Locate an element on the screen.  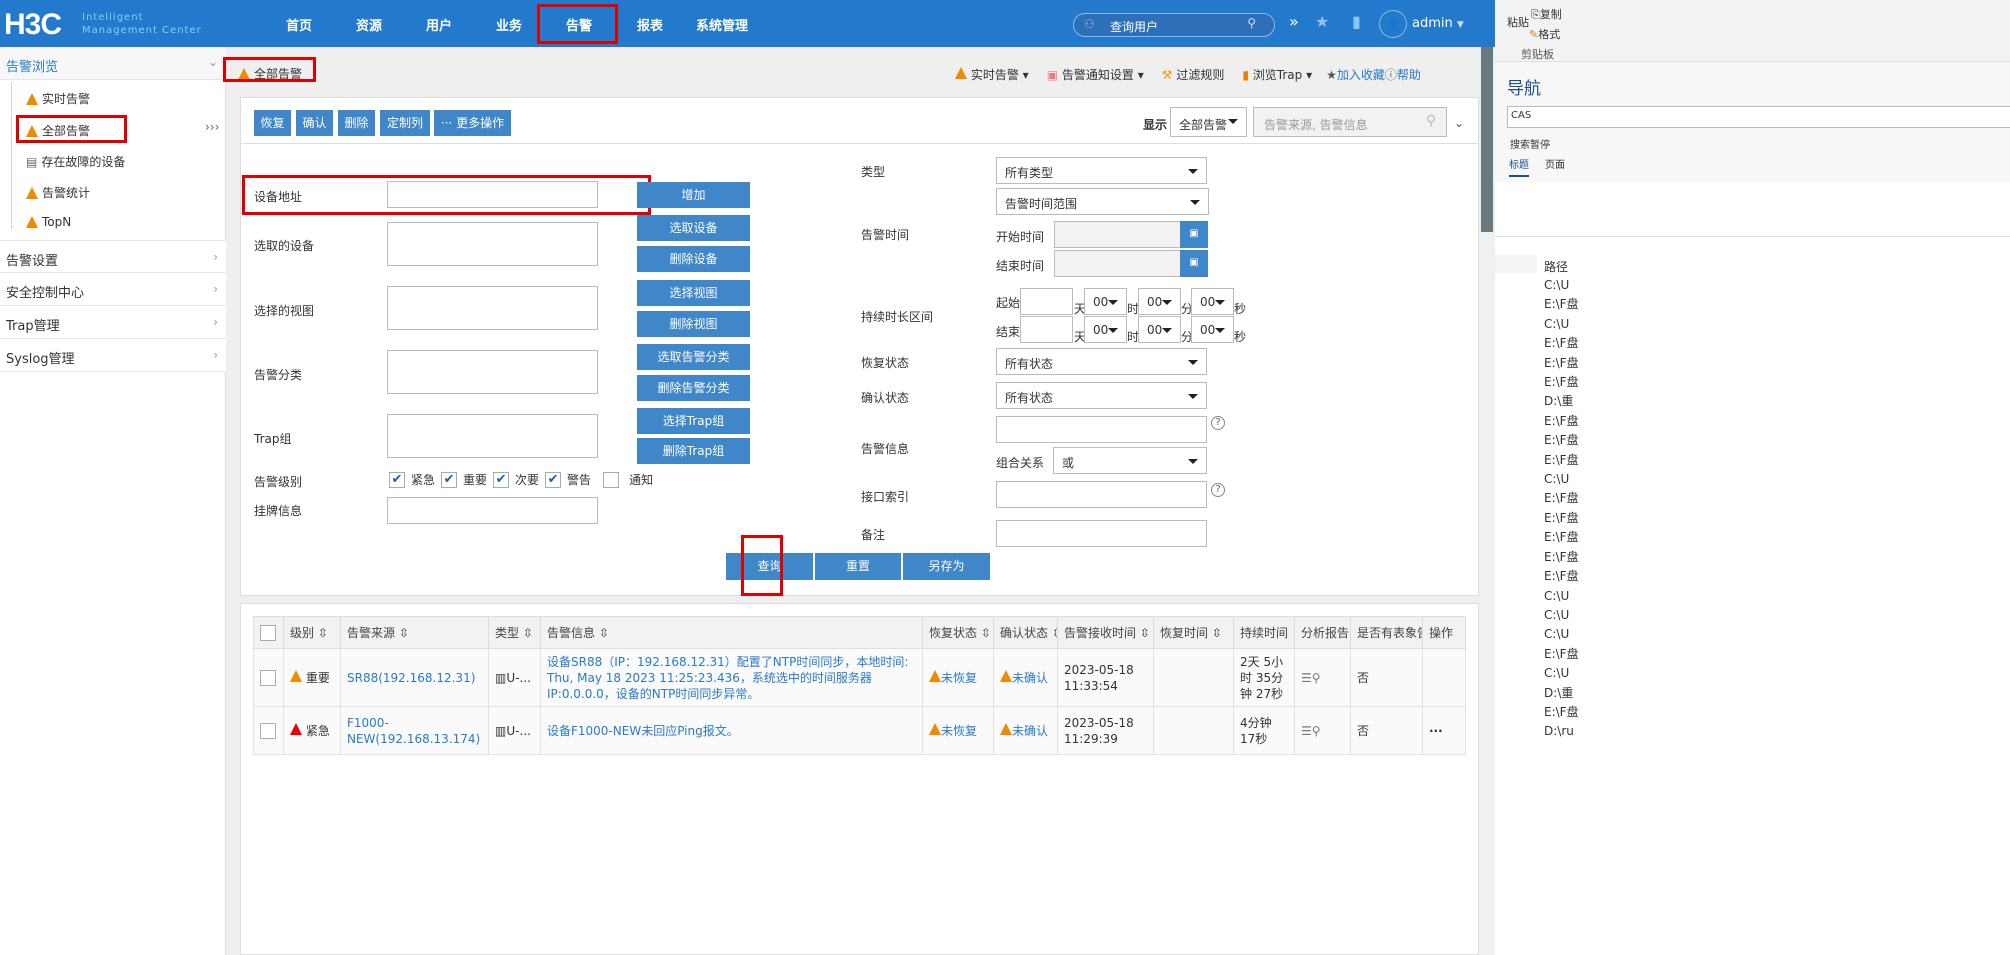
col-recv-time: 告警接收时间 ⇳ is located at coordinates (1105, 632).